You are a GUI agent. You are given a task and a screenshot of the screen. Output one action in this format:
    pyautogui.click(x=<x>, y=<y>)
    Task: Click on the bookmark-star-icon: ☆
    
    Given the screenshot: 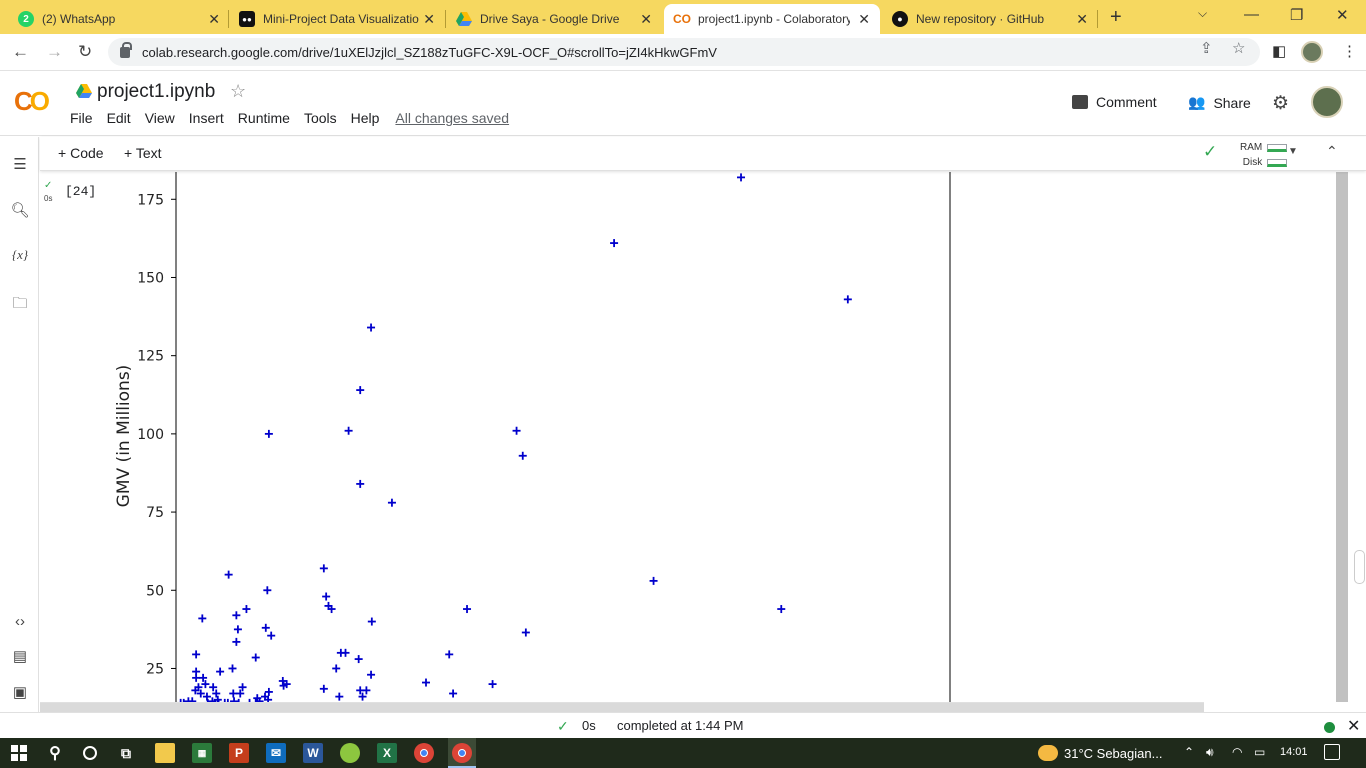 What is the action you would take?
    pyautogui.click(x=1238, y=48)
    